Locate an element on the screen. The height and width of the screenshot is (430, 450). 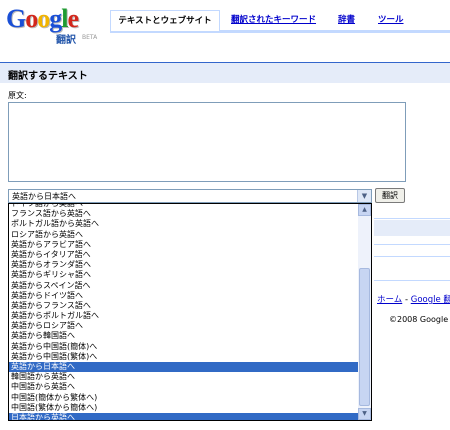
scrollbar-thumb is located at coordinates (364, 337).